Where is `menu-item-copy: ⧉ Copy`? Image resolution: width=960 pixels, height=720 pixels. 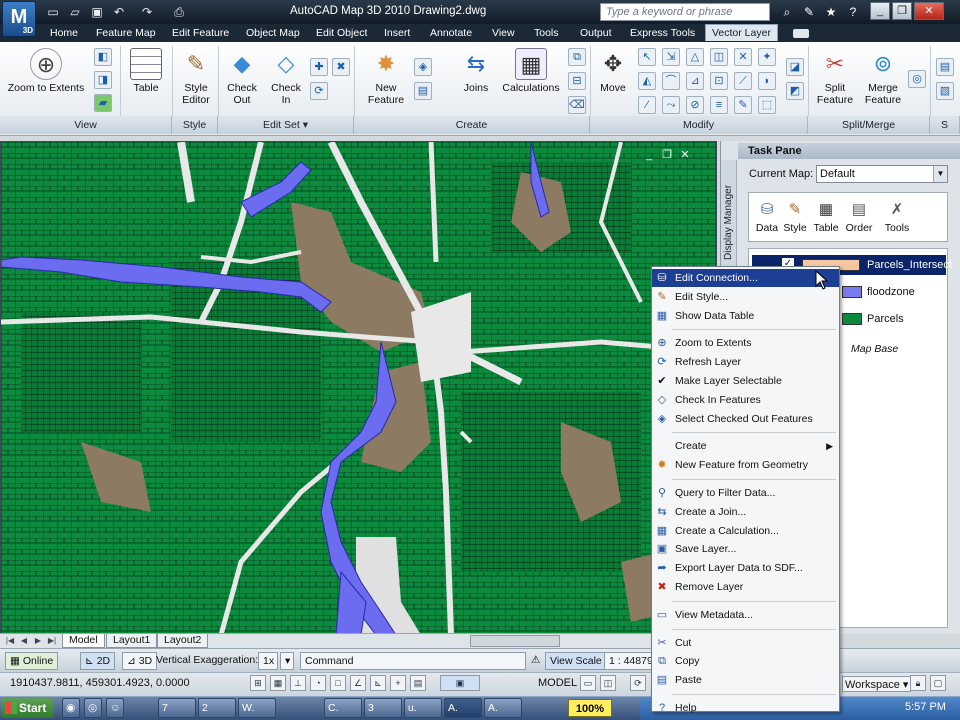 menu-item-copy: ⧉ Copy is located at coordinates (745, 661).